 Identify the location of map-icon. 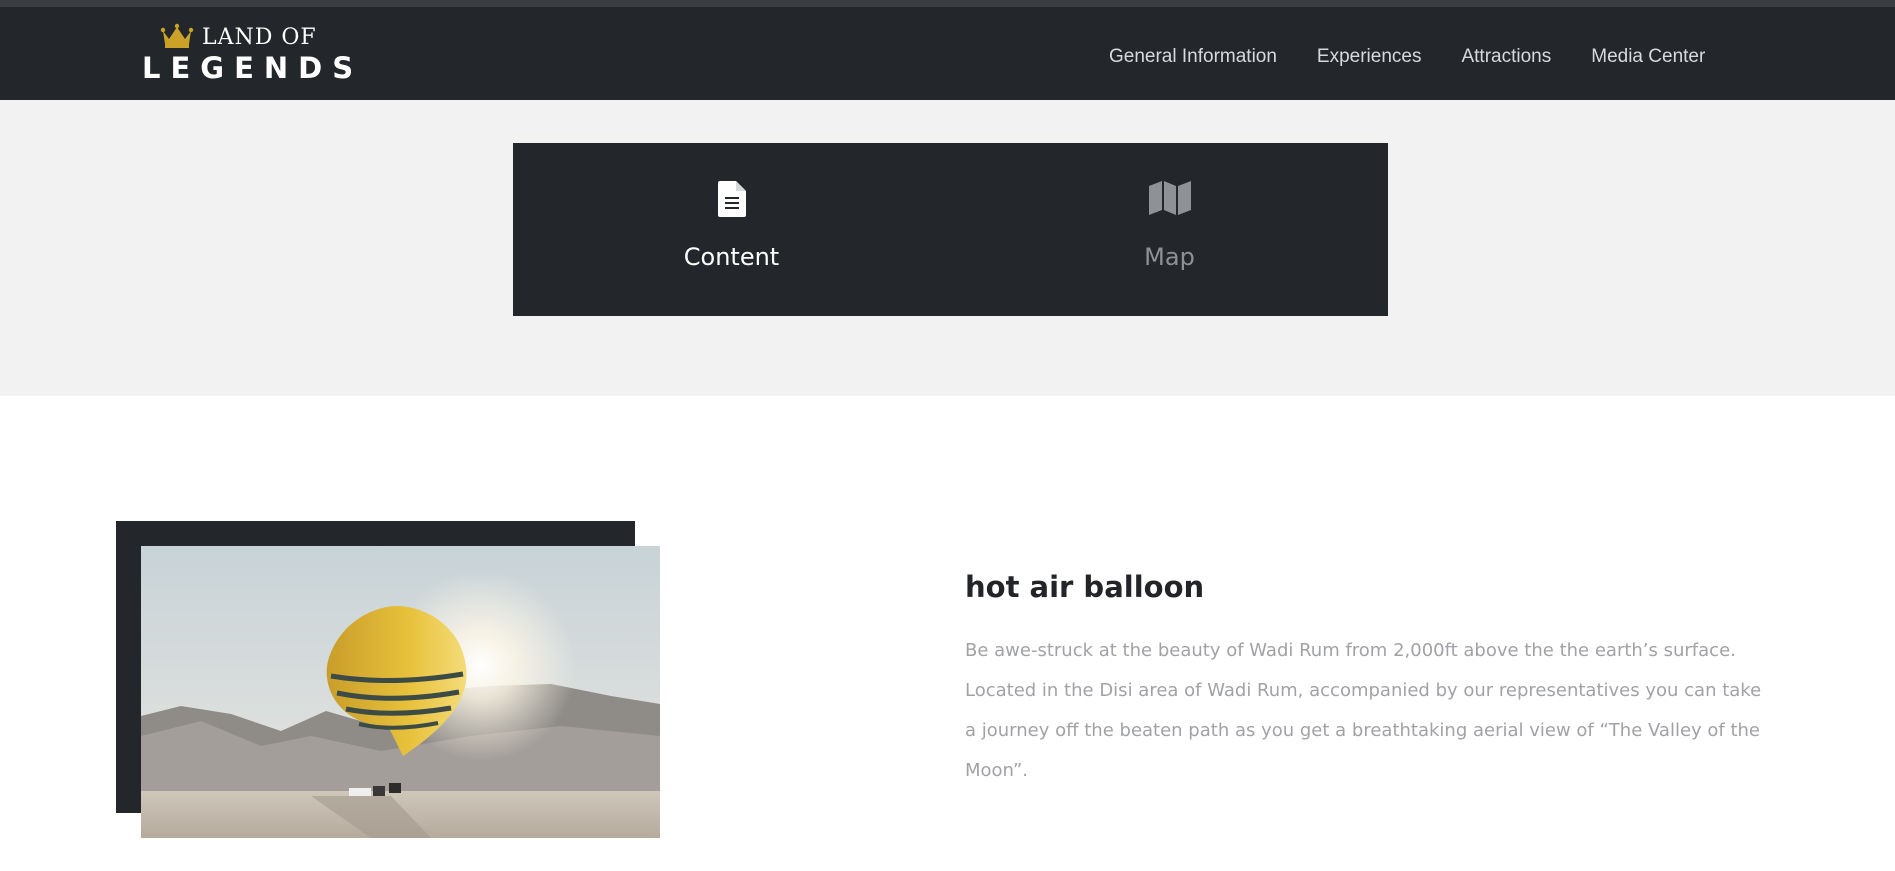
(1169, 200).